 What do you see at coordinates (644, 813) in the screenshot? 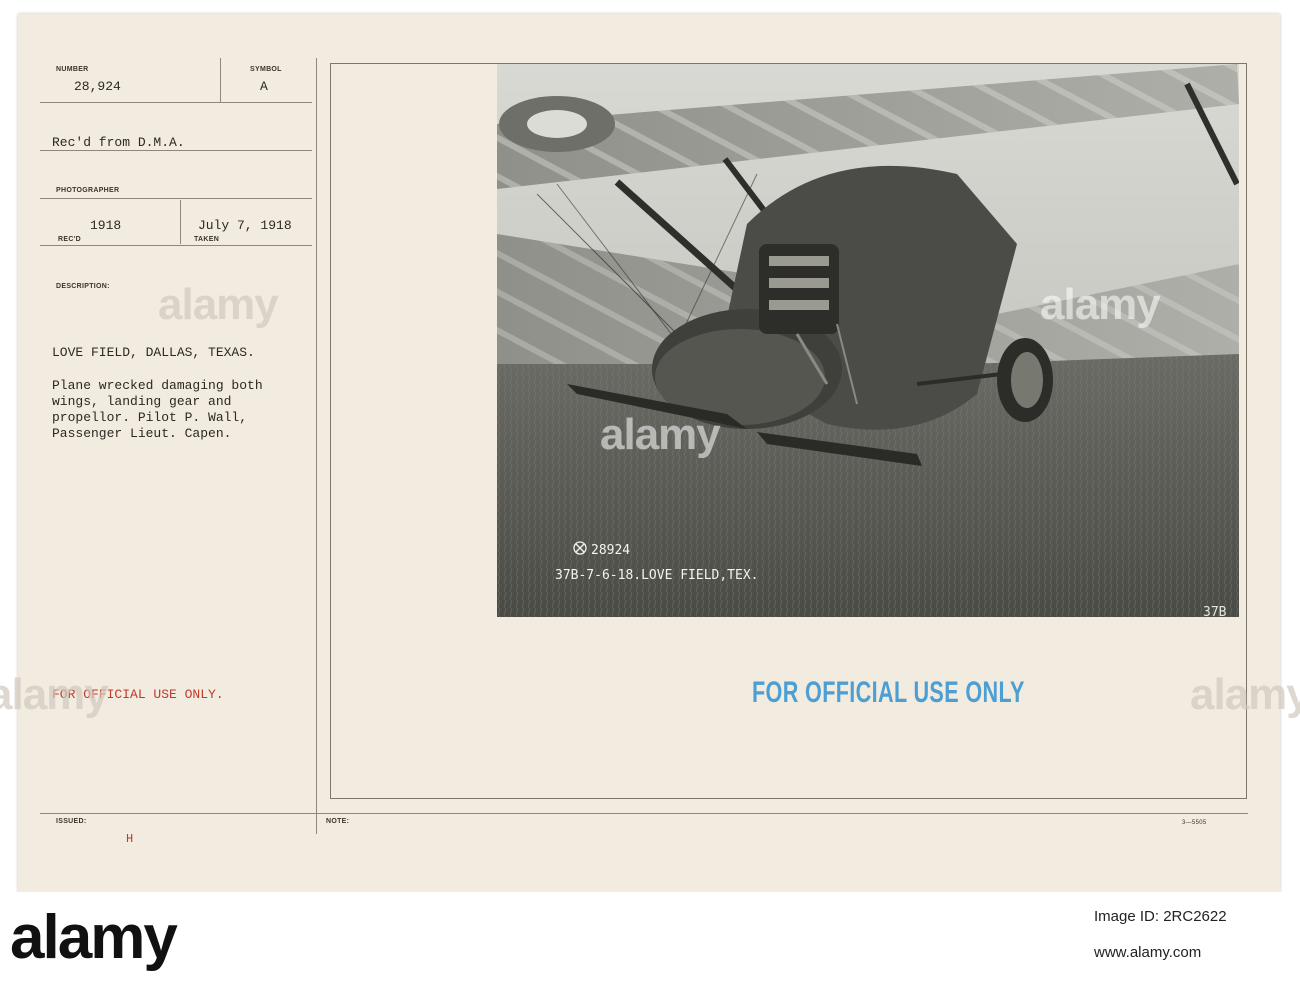
I see `bottom-rule` at bounding box center [644, 813].